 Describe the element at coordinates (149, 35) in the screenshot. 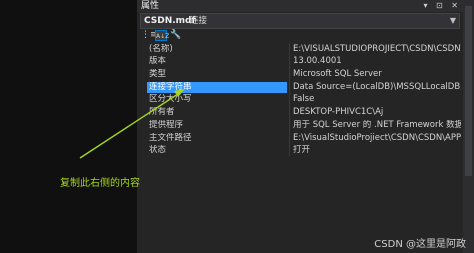

I see `property-grid-icon: ⋮≡` at that location.